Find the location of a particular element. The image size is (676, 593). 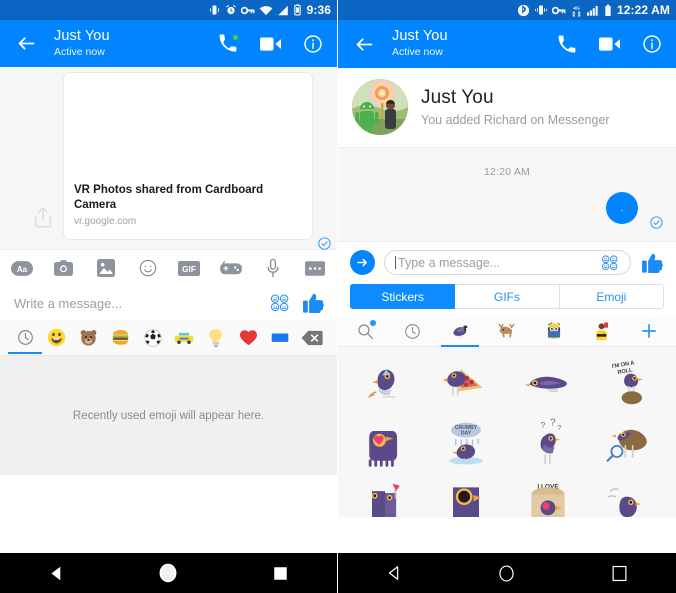

pigeon-party-hat-sticker is located at coordinates (385, 382).